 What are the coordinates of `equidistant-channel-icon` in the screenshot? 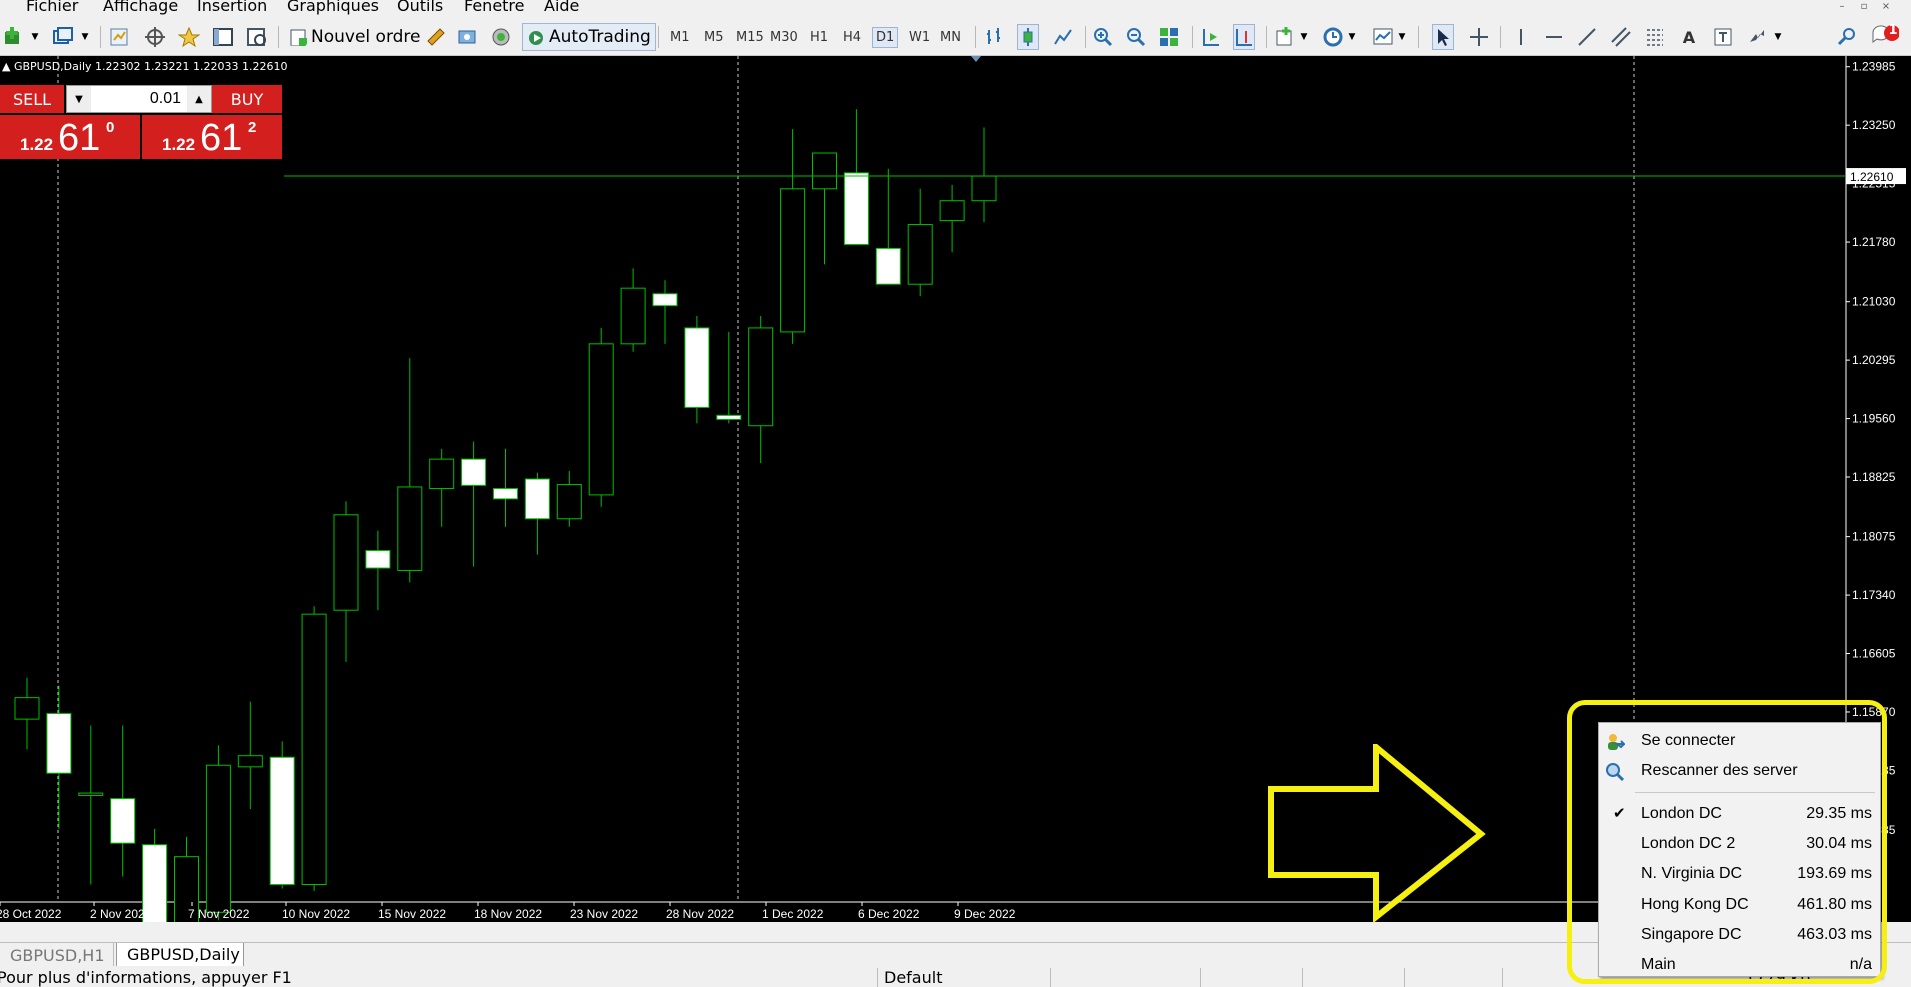 It's located at (1621, 37).